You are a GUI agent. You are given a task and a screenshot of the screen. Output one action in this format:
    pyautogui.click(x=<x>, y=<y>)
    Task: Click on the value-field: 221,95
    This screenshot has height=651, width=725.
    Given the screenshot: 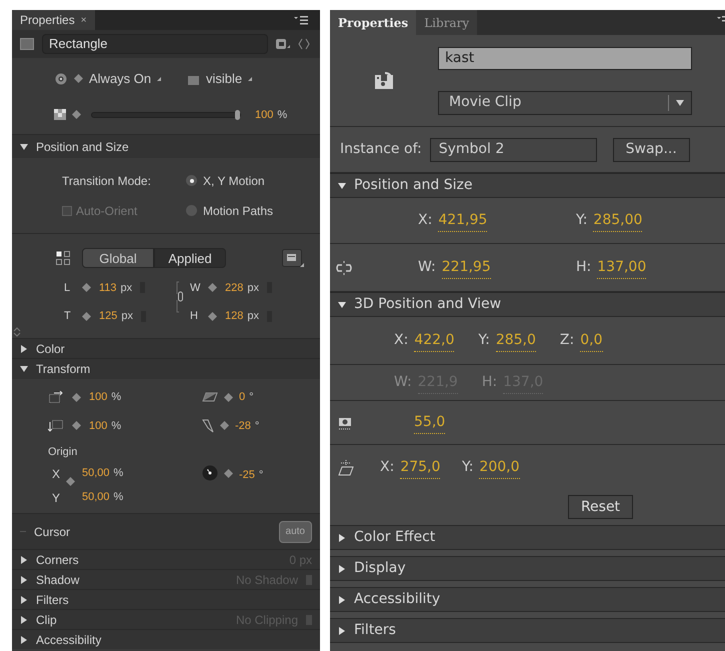 What is the action you would take?
    pyautogui.click(x=466, y=267)
    